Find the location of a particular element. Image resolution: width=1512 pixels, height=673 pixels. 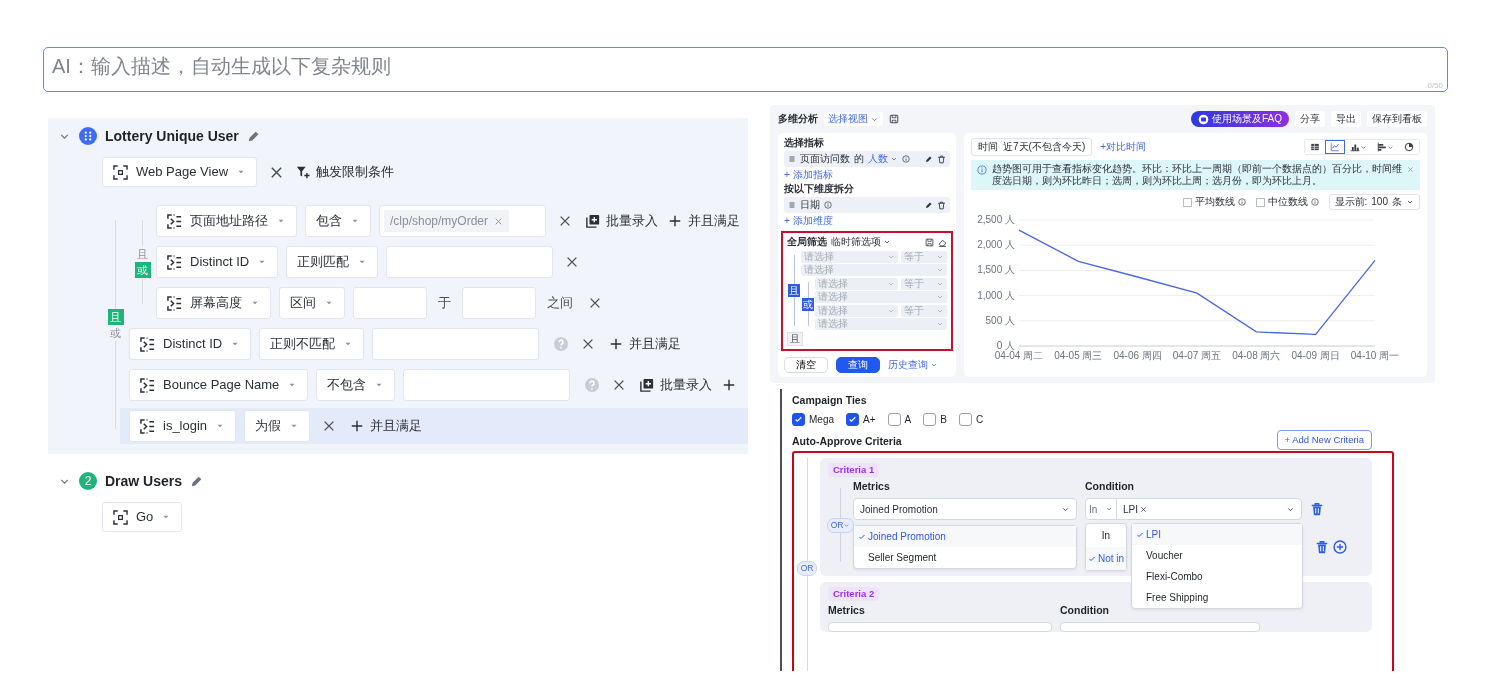

property-select: is_login is located at coordinates (183, 426).